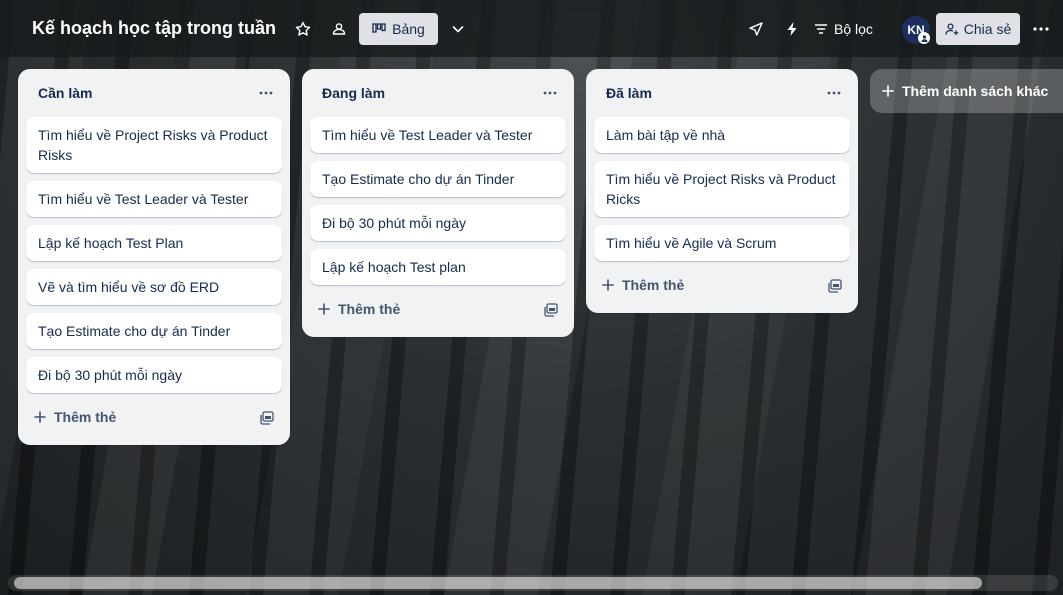 The image size is (1063, 595). What do you see at coordinates (154, 243) in the screenshot?
I see `card: Lập kế hoạch Test Plan` at bounding box center [154, 243].